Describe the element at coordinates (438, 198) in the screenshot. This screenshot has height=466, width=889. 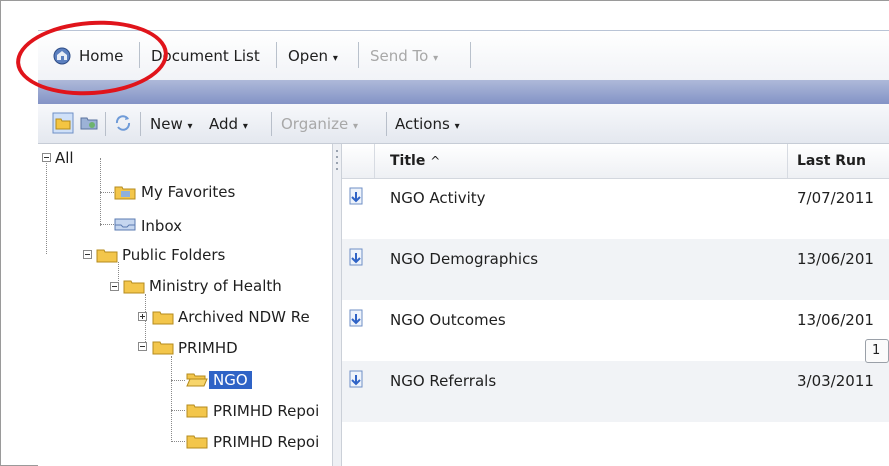
I see `row-title: NGO Activity` at that location.